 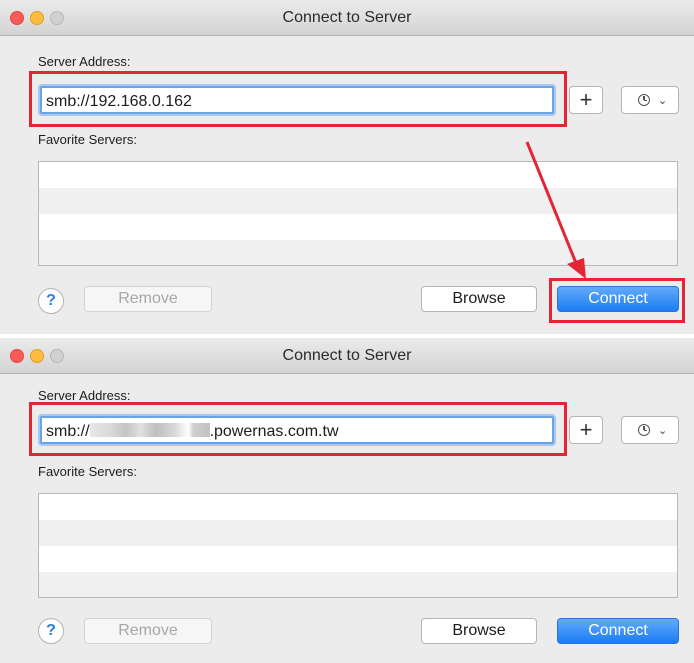 I want to click on connect-button: Connect, so click(x=618, y=631).